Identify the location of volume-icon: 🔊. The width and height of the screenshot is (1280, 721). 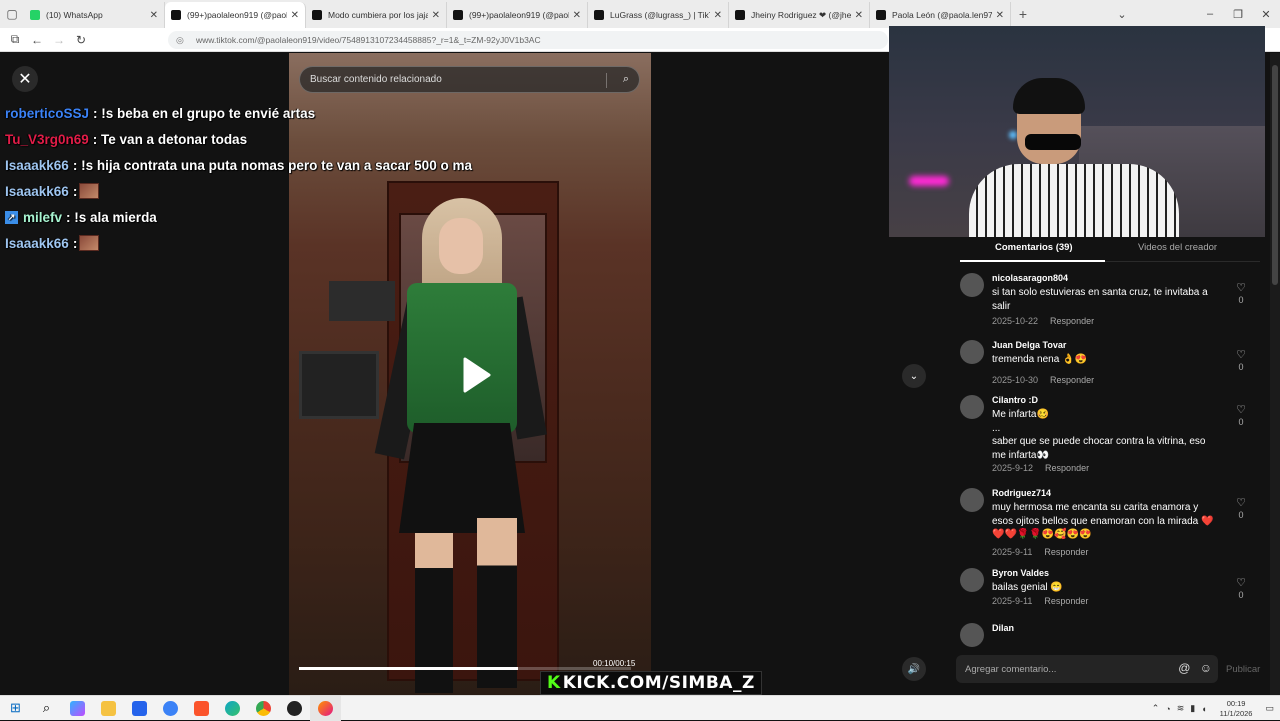
(914, 669).